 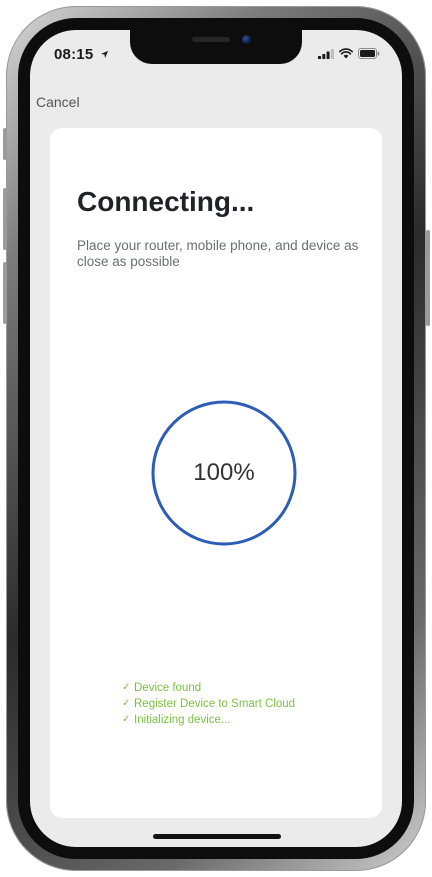 What do you see at coordinates (168, 688) in the screenshot?
I see `step-label: Device found` at bounding box center [168, 688].